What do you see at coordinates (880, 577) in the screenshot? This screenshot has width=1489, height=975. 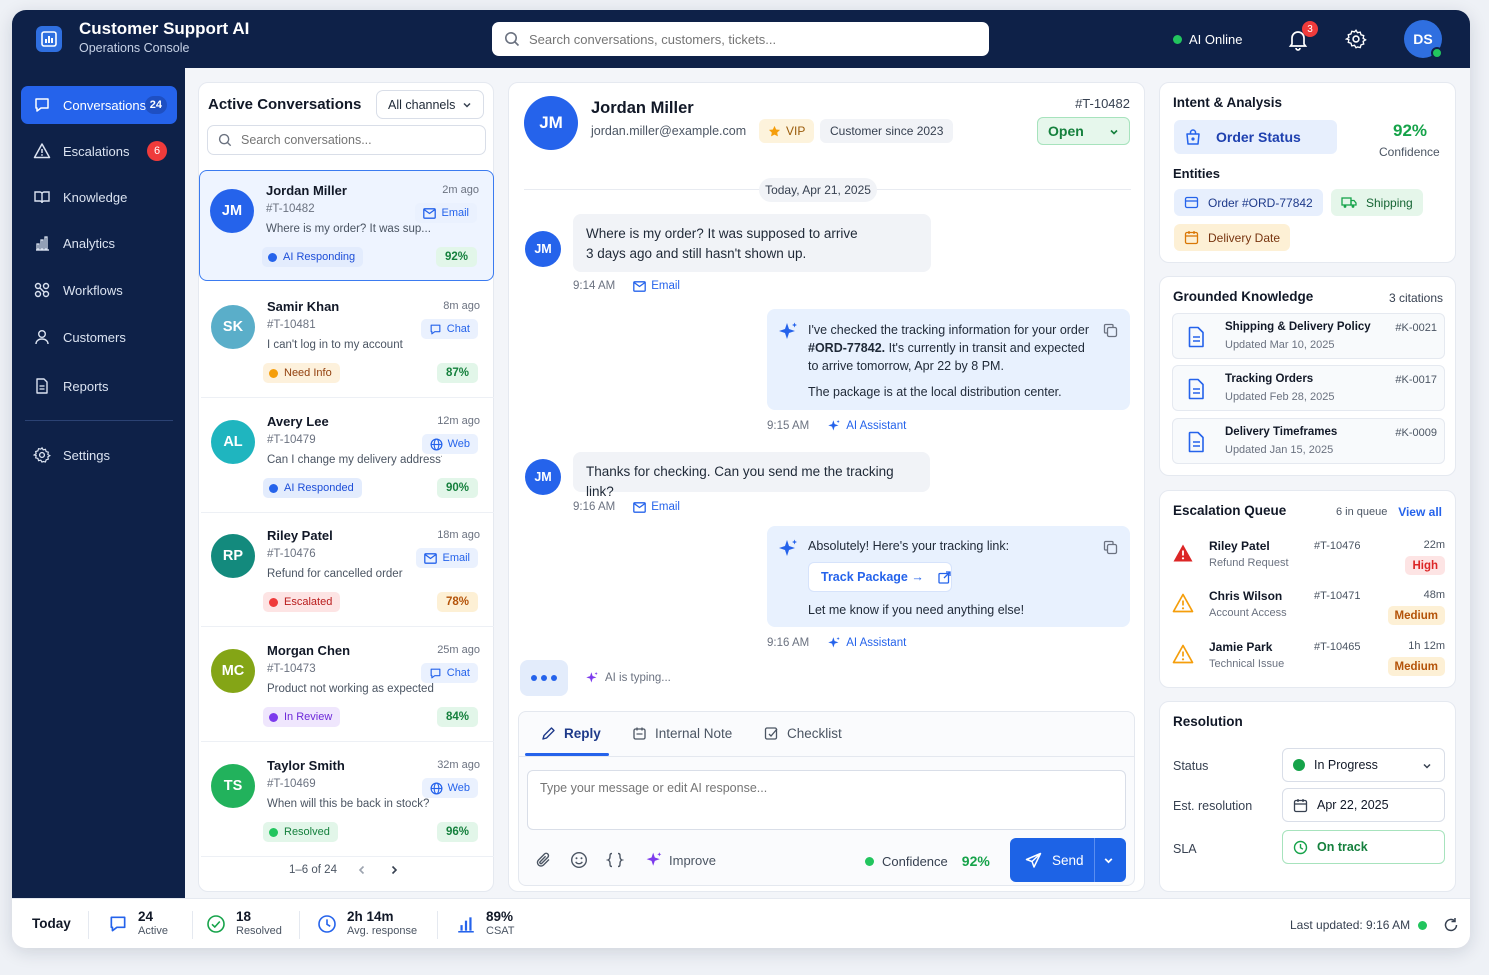 I see `track-package-link: Track Package →` at bounding box center [880, 577].